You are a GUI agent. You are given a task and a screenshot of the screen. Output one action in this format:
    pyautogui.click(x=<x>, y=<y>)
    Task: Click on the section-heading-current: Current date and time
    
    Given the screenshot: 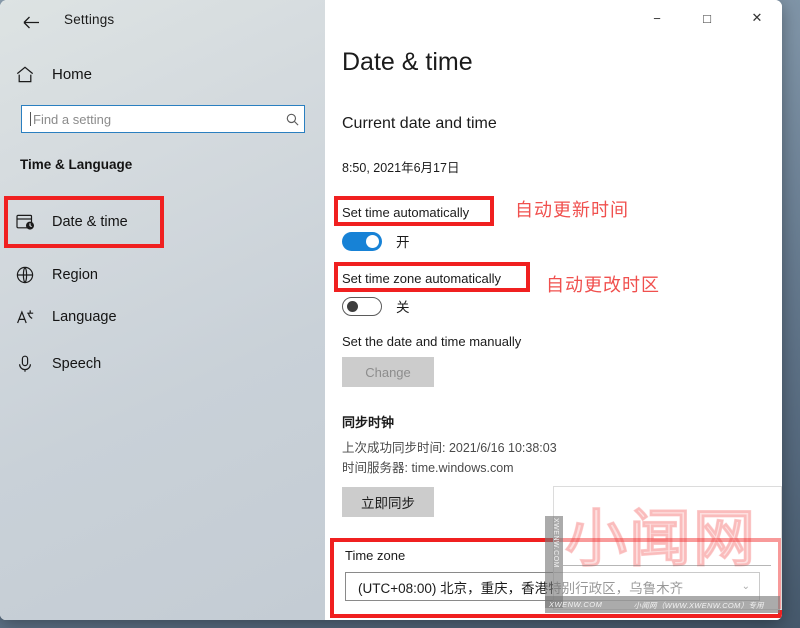 What is the action you would take?
    pyautogui.click(x=419, y=123)
    